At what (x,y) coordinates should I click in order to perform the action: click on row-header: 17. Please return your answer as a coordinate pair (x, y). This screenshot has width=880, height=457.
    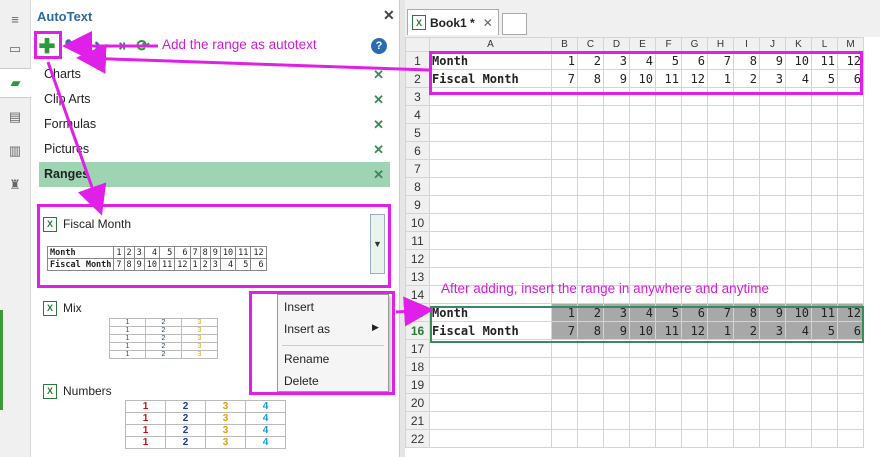
    Looking at the image, I should click on (417, 348).